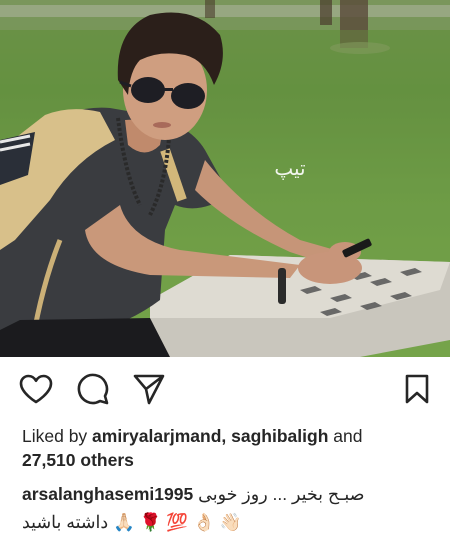 The height and width of the screenshot is (542, 450). Describe the element at coordinates (57, 436) in the screenshot. I see `likes-prefix: Liked by` at that location.